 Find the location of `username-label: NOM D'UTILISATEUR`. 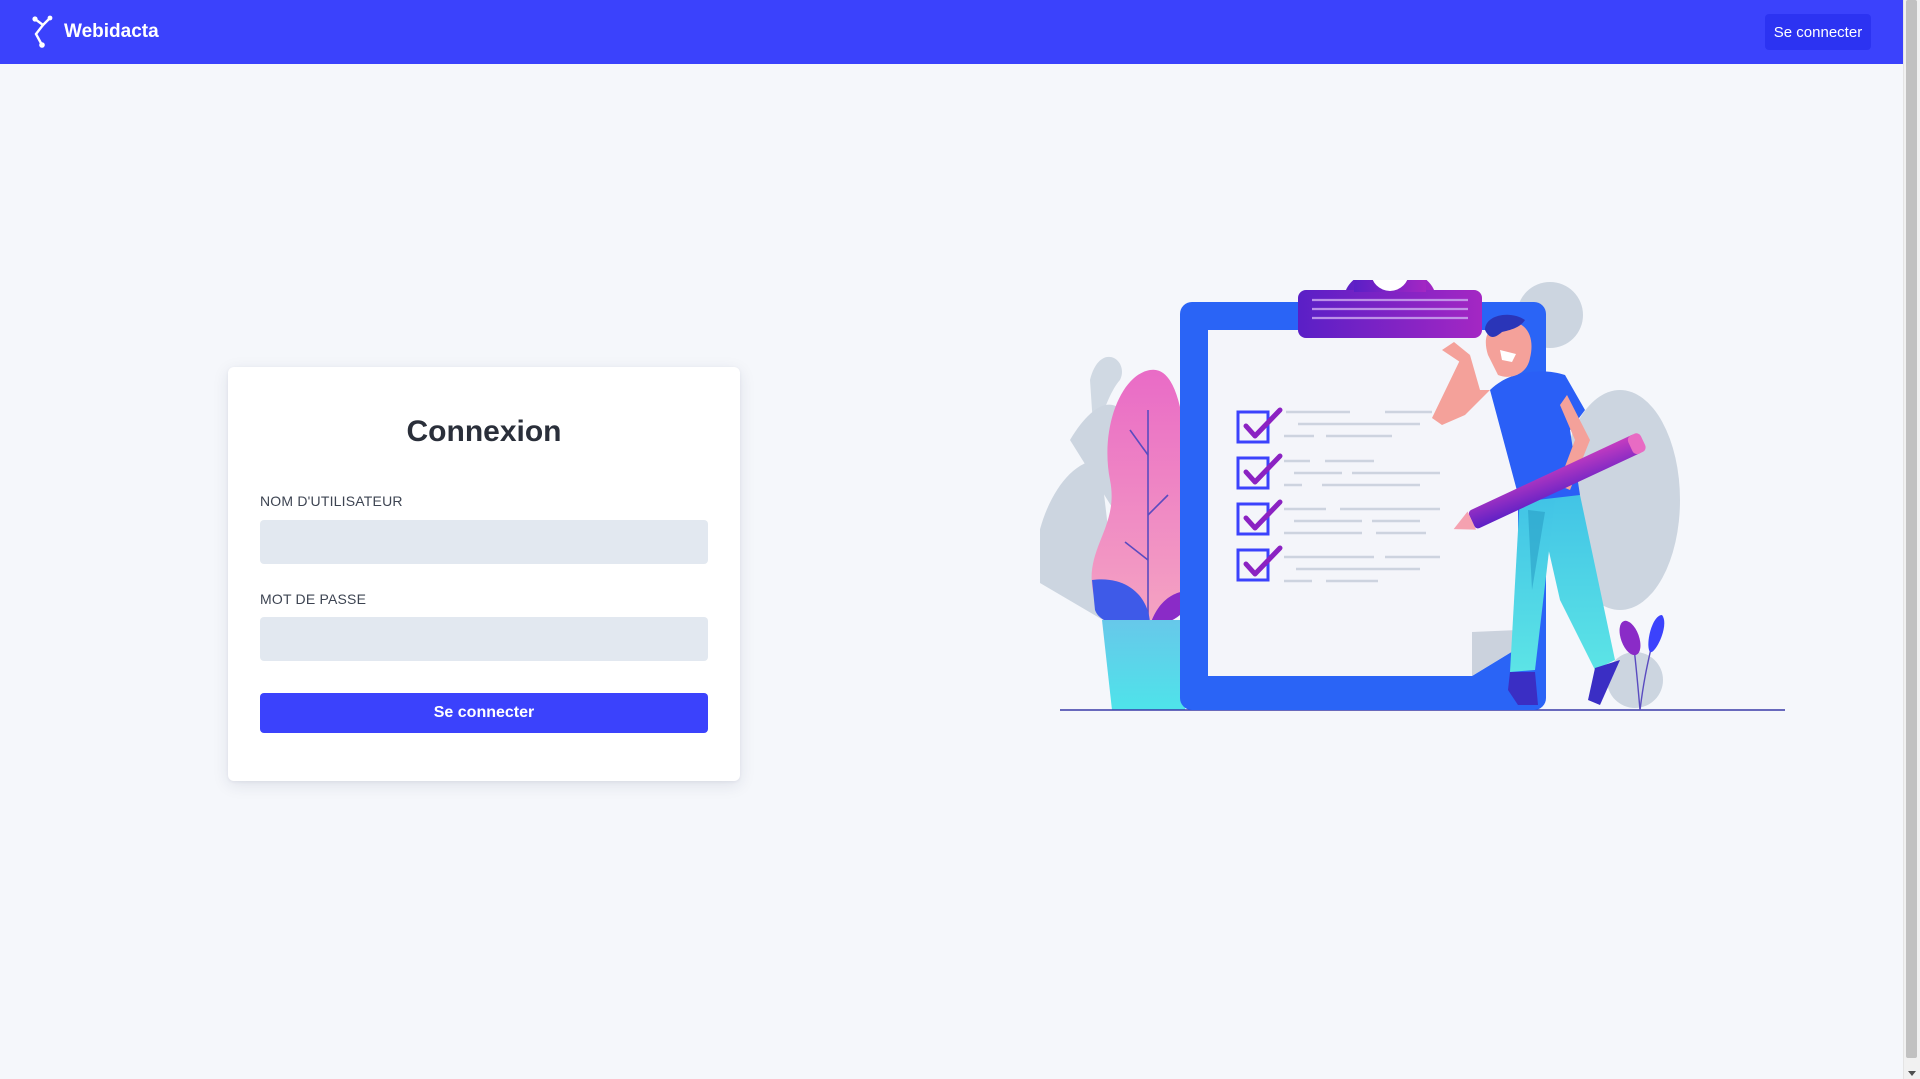

username-label: NOM D'UTILISATEUR is located at coordinates (331, 501).